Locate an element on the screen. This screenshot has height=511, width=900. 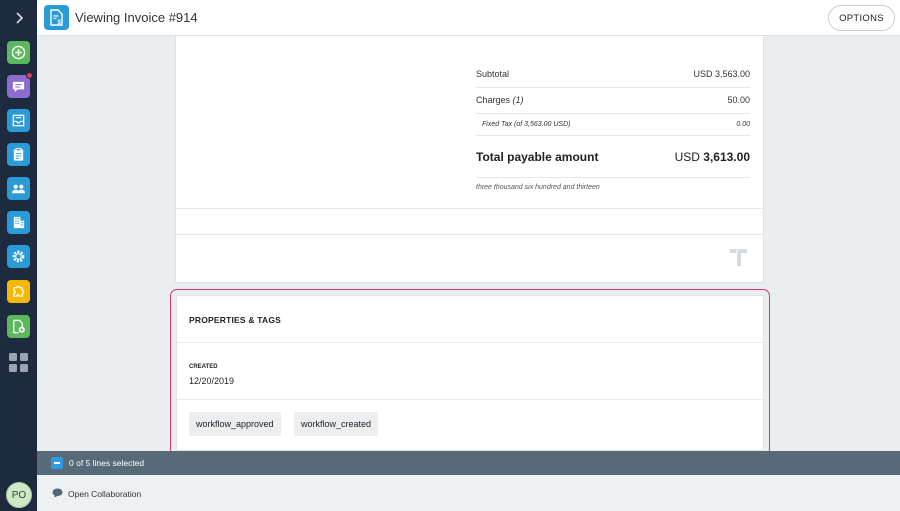
charges-label-group: Charges (1) is located at coordinates (500, 100).